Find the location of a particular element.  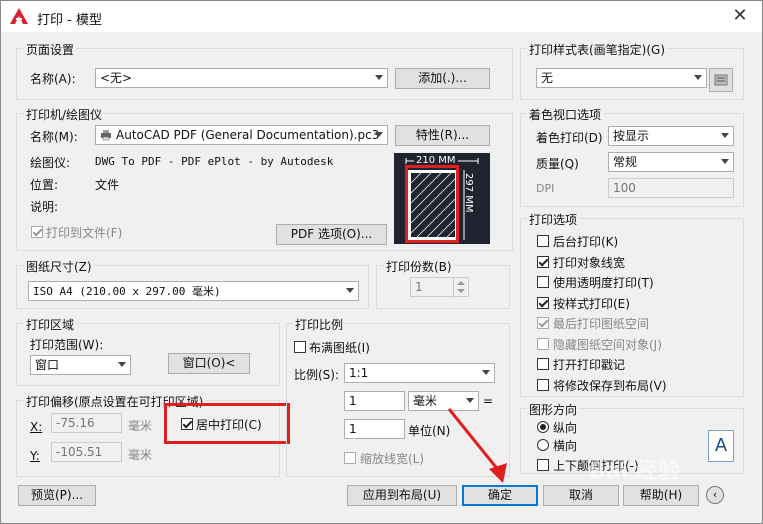

print-to-file-label: 打印到文件(F) is located at coordinates (84, 233).